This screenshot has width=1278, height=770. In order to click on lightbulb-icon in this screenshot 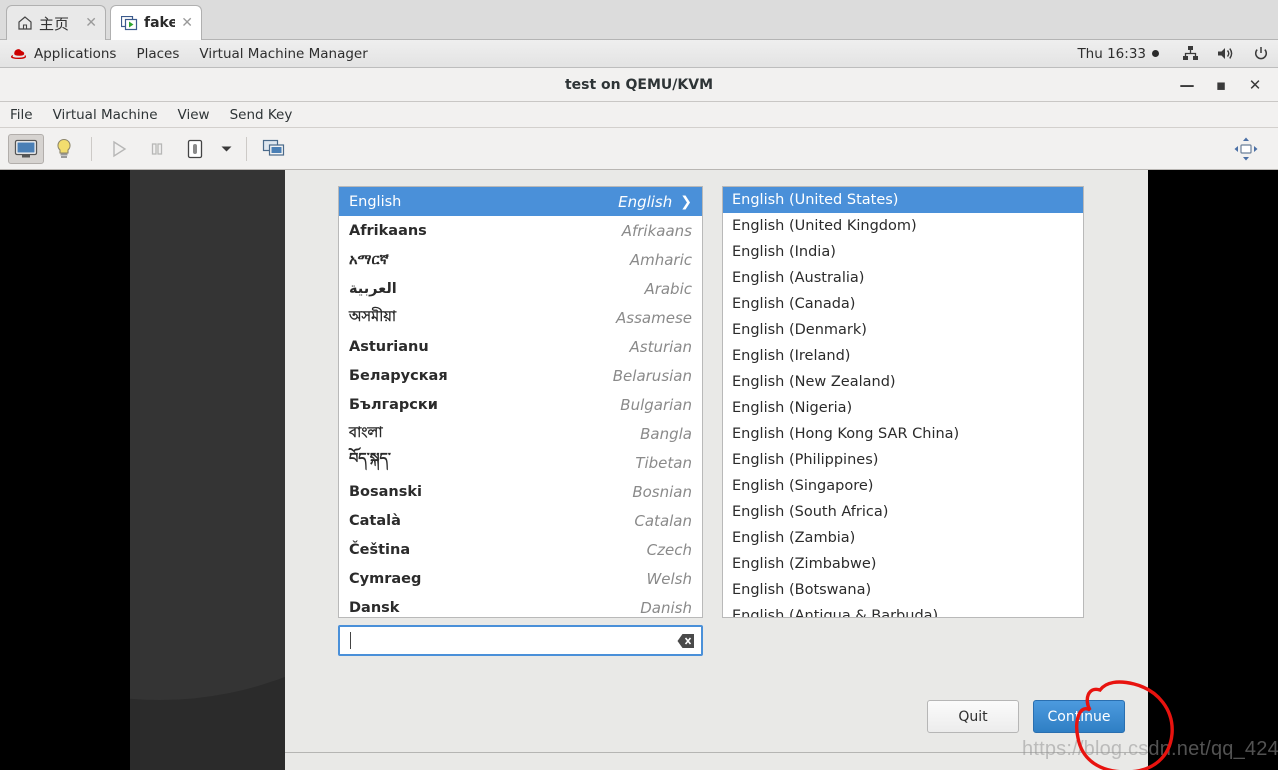, I will do `click(64, 148)`.